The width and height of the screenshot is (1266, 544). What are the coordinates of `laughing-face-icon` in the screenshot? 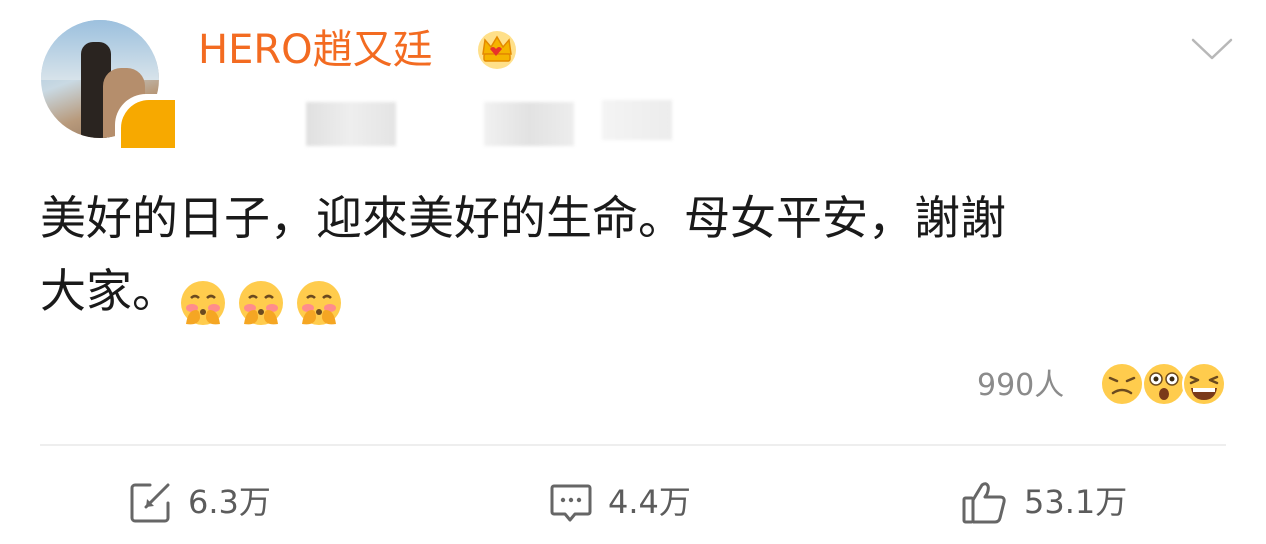 It's located at (1204, 384).